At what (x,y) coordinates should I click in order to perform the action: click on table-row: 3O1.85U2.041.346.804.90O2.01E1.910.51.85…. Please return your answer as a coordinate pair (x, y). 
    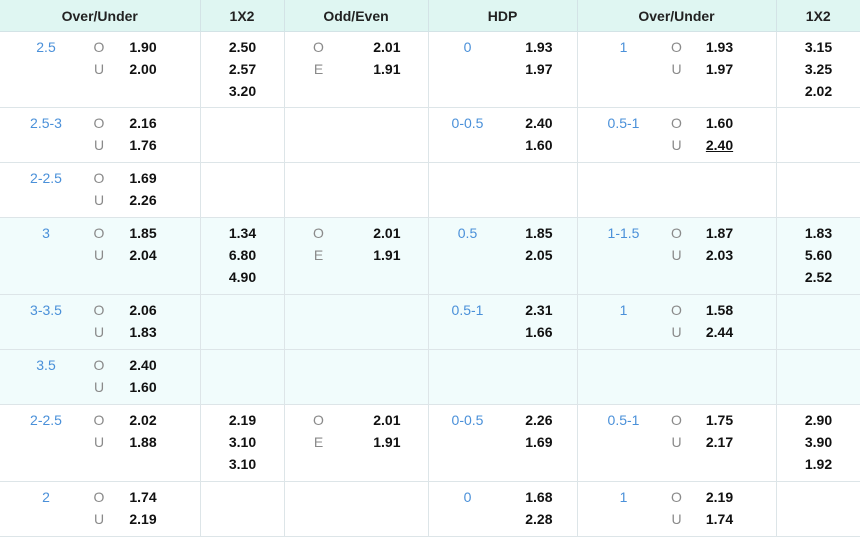
    Looking at the image, I should click on (430, 256).